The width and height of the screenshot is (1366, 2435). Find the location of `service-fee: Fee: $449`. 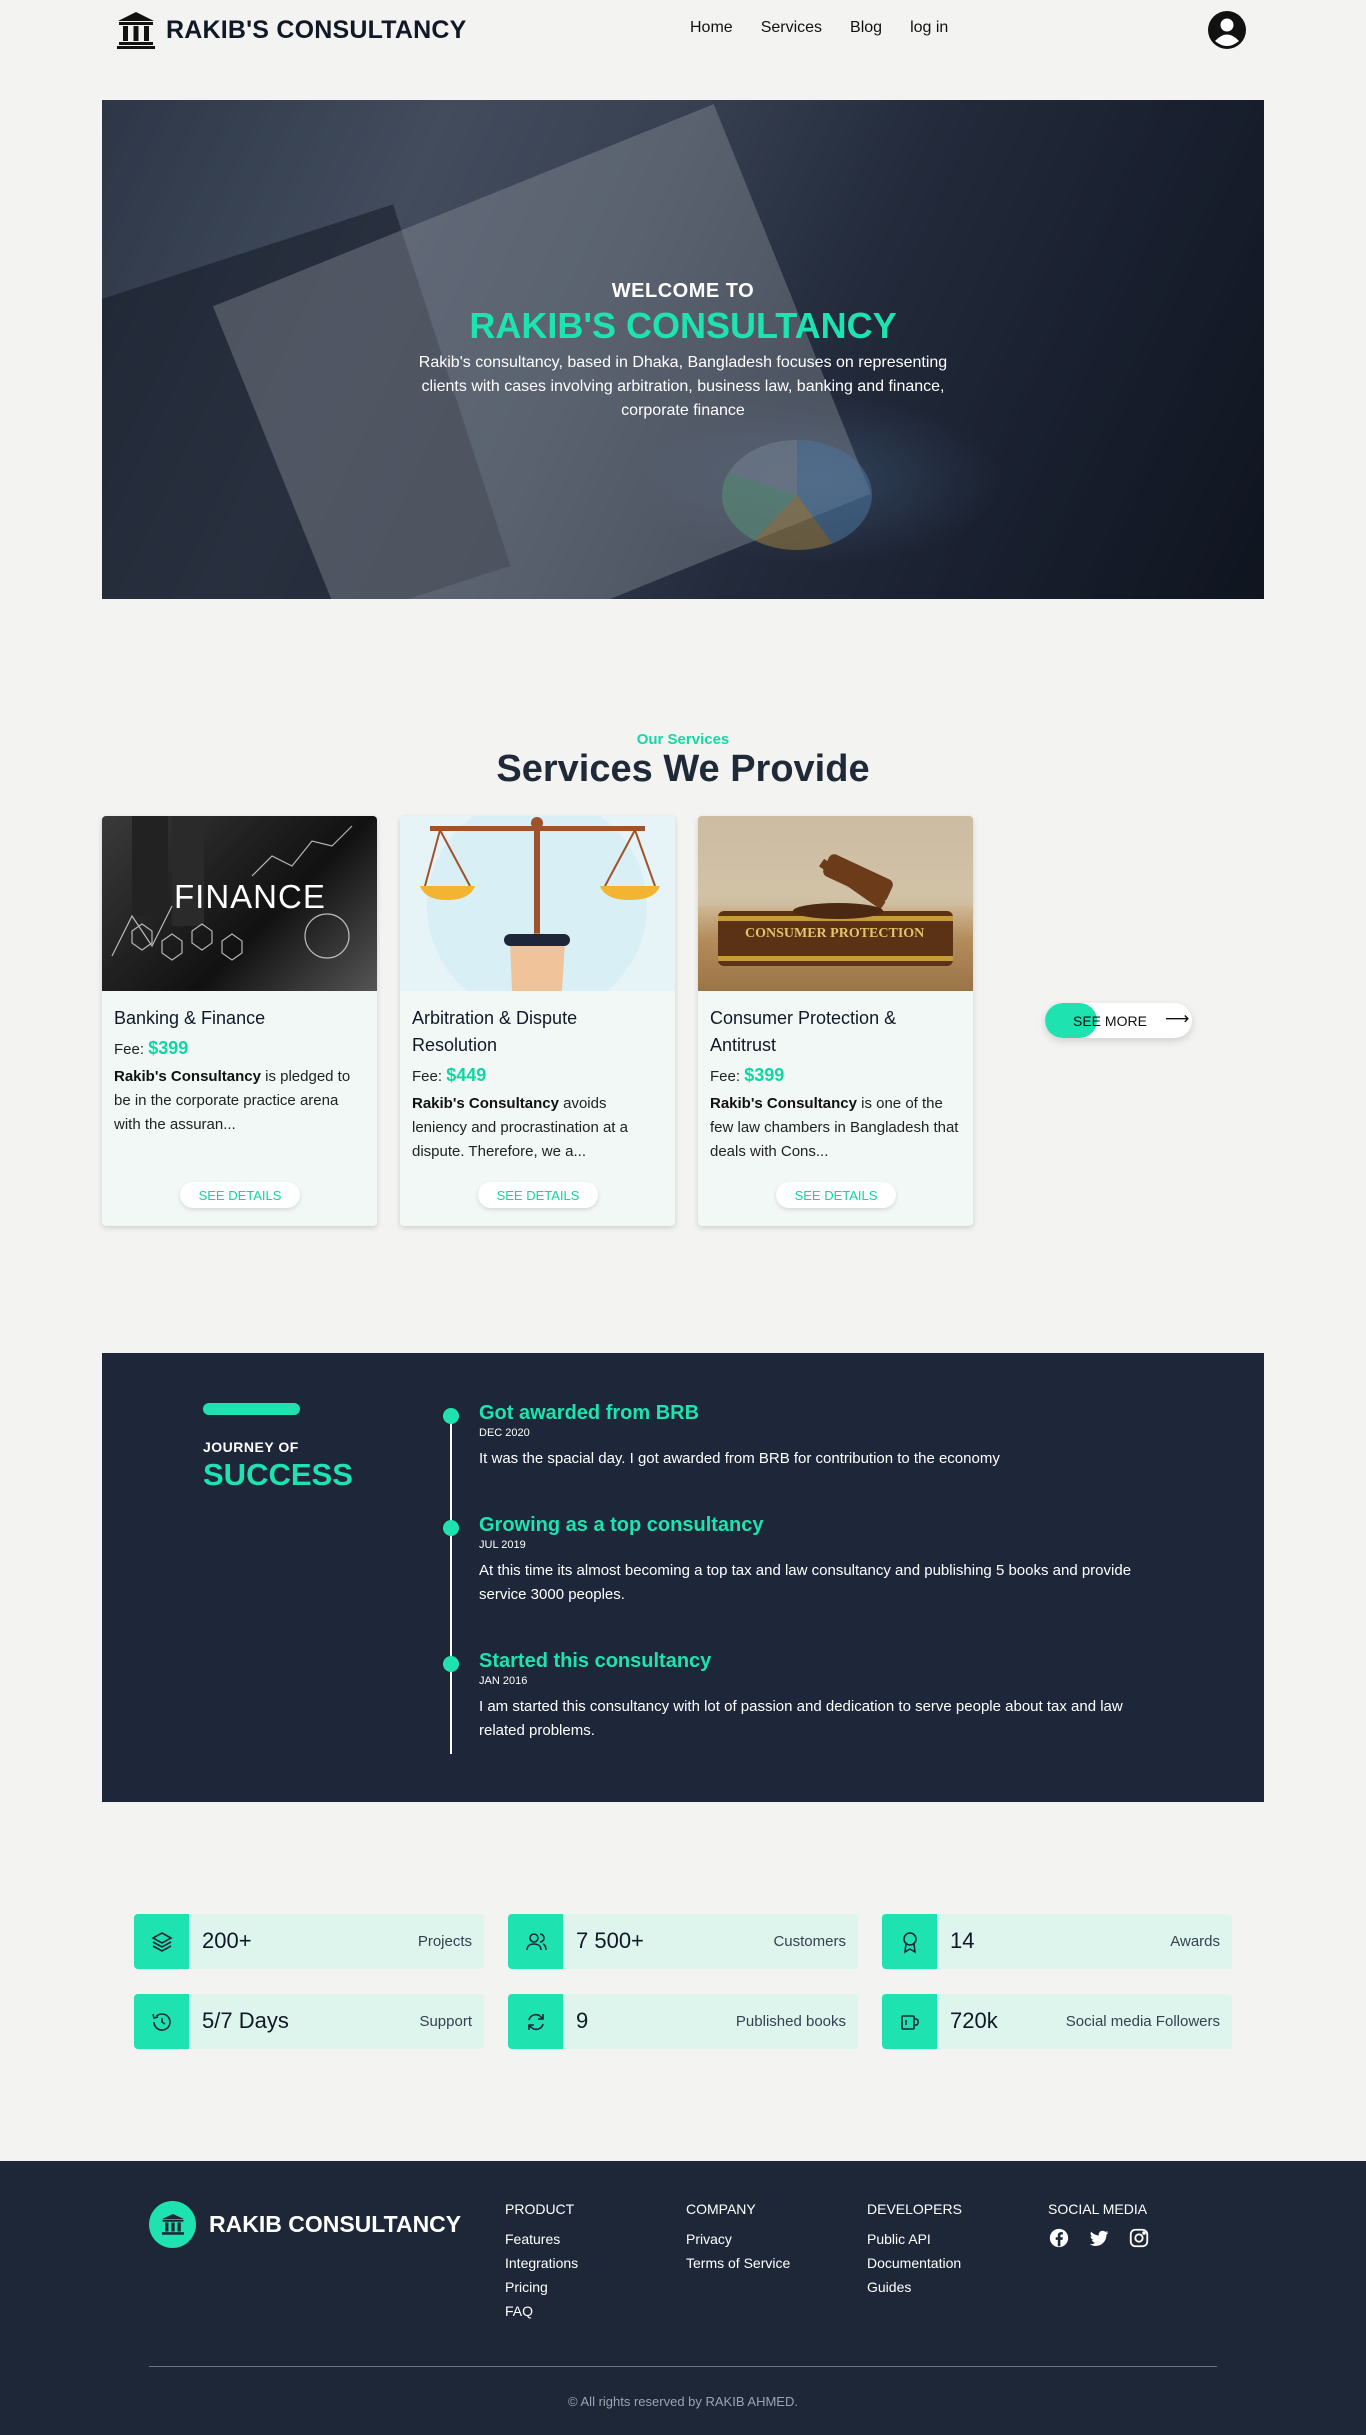

service-fee: Fee: $449 is located at coordinates (449, 1075).